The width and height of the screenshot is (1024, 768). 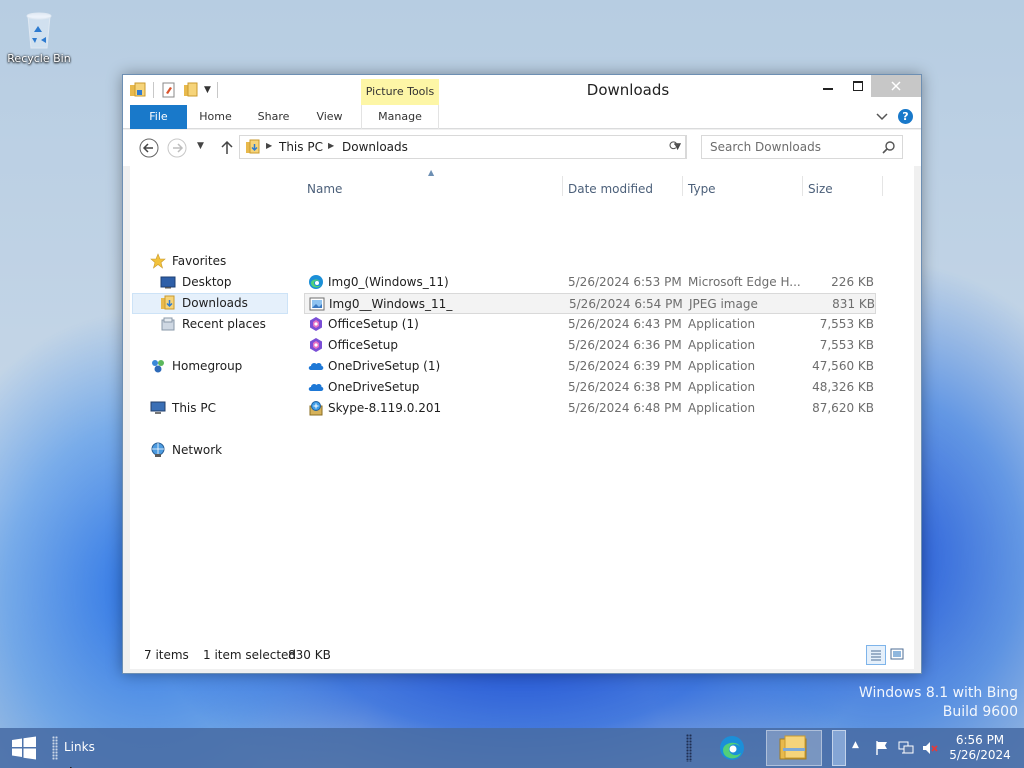 What do you see at coordinates (930, 748) in the screenshot?
I see `volume-muted-icon` at bounding box center [930, 748].